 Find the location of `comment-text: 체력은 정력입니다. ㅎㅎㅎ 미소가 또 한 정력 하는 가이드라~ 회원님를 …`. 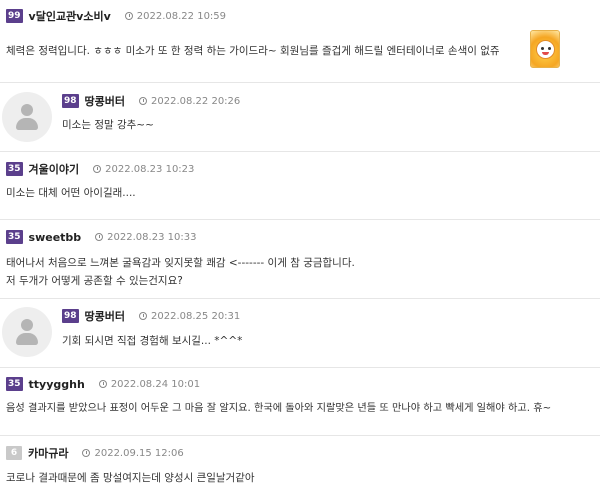

comment-text: 체력은 정력입니다. ㅎㅎㅎ 미소가 또 한 정력 하는 가이드라~ 회원님를 … is located at coordinates (253, 51).